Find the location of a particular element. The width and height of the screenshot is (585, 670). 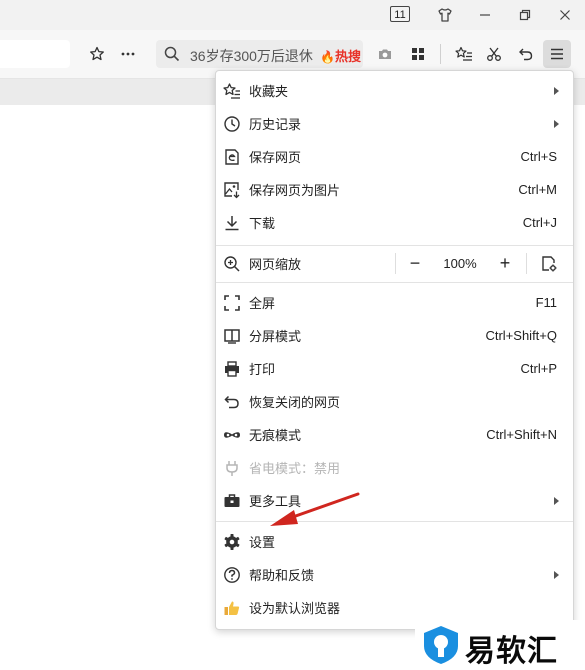

watermark-text: 易软汇 is located at coordinates (511, 651).